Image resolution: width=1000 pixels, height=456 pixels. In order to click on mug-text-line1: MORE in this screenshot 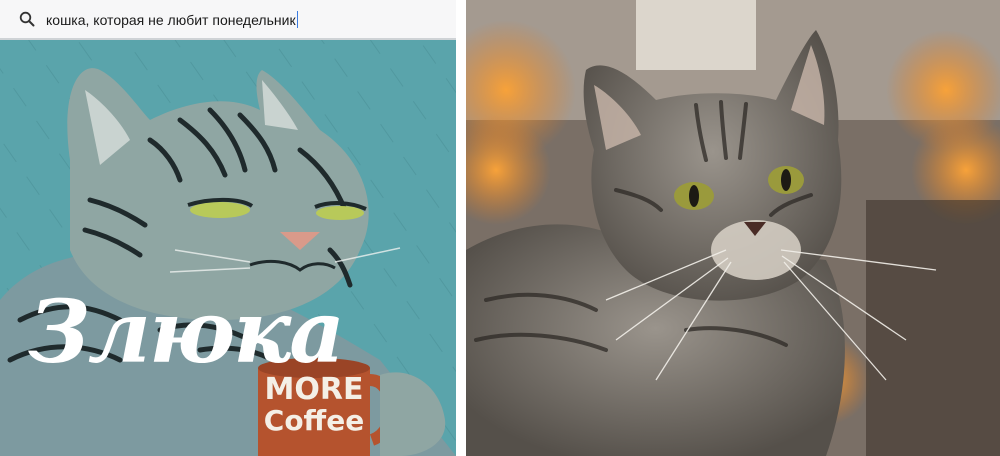, I will do `click(314, 389)`.